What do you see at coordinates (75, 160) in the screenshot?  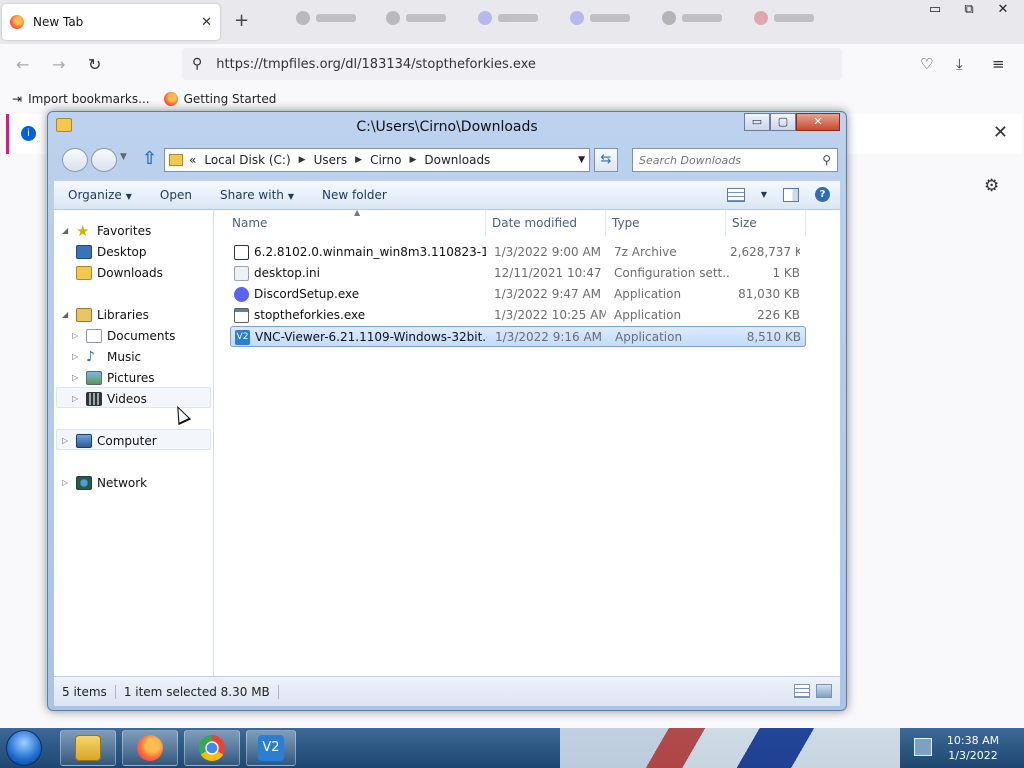 I see `back-button` at bounding box center [75, 160].